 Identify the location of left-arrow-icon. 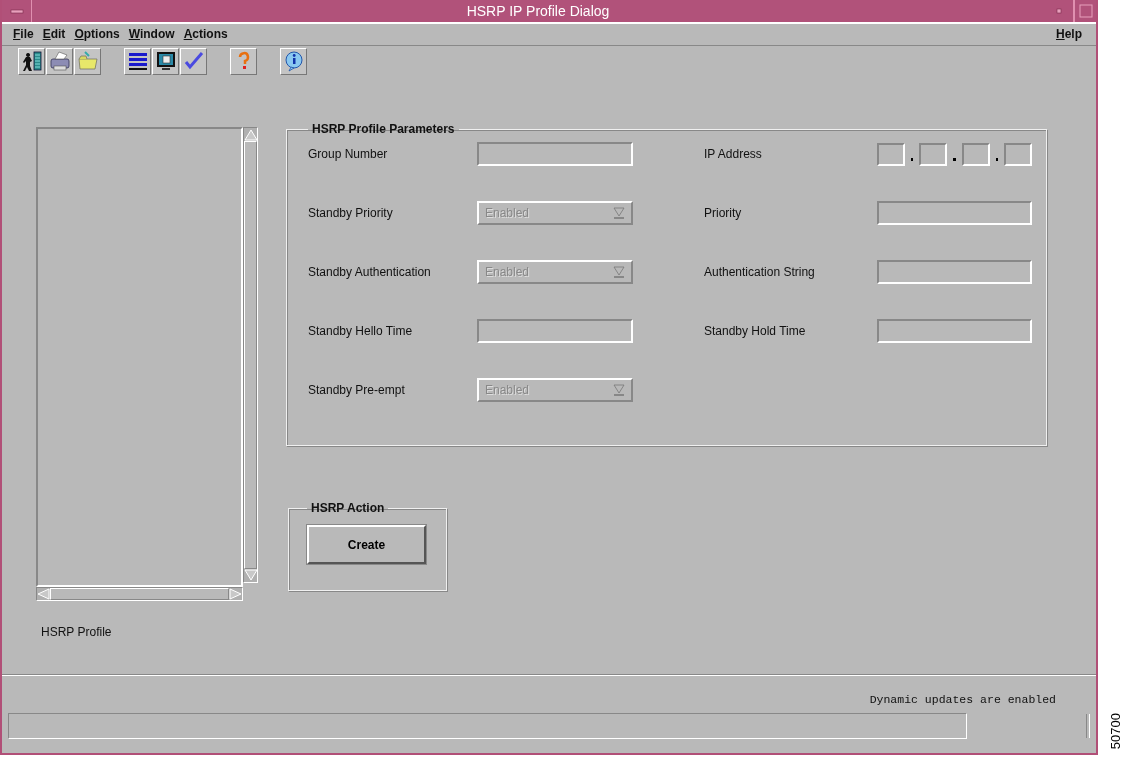
(43, 594).